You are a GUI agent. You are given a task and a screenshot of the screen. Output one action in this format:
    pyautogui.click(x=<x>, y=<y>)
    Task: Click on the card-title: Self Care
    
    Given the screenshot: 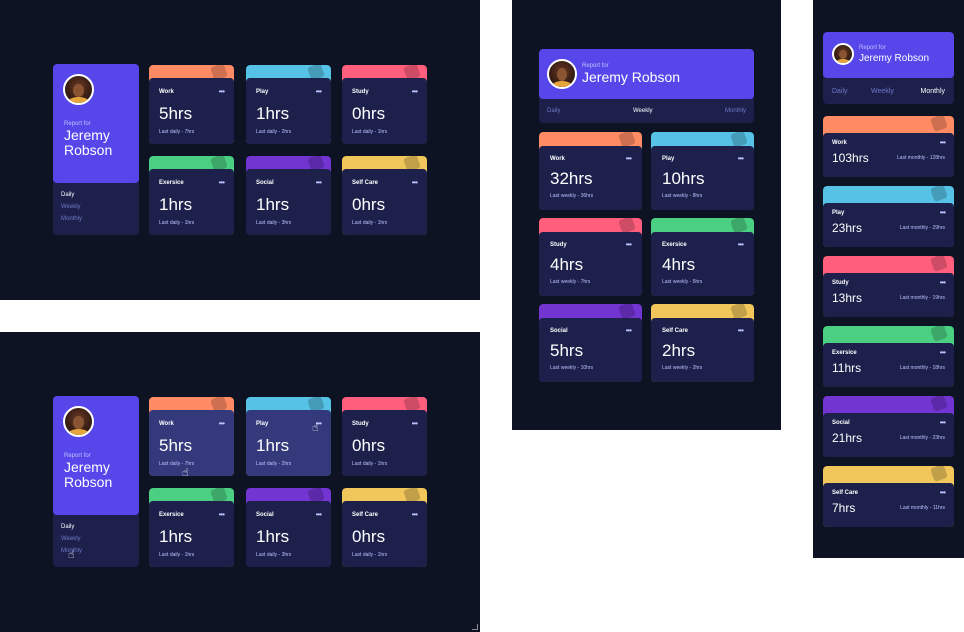 What is the action you would take?
    pyautogui.click(x=365, y=183)
    